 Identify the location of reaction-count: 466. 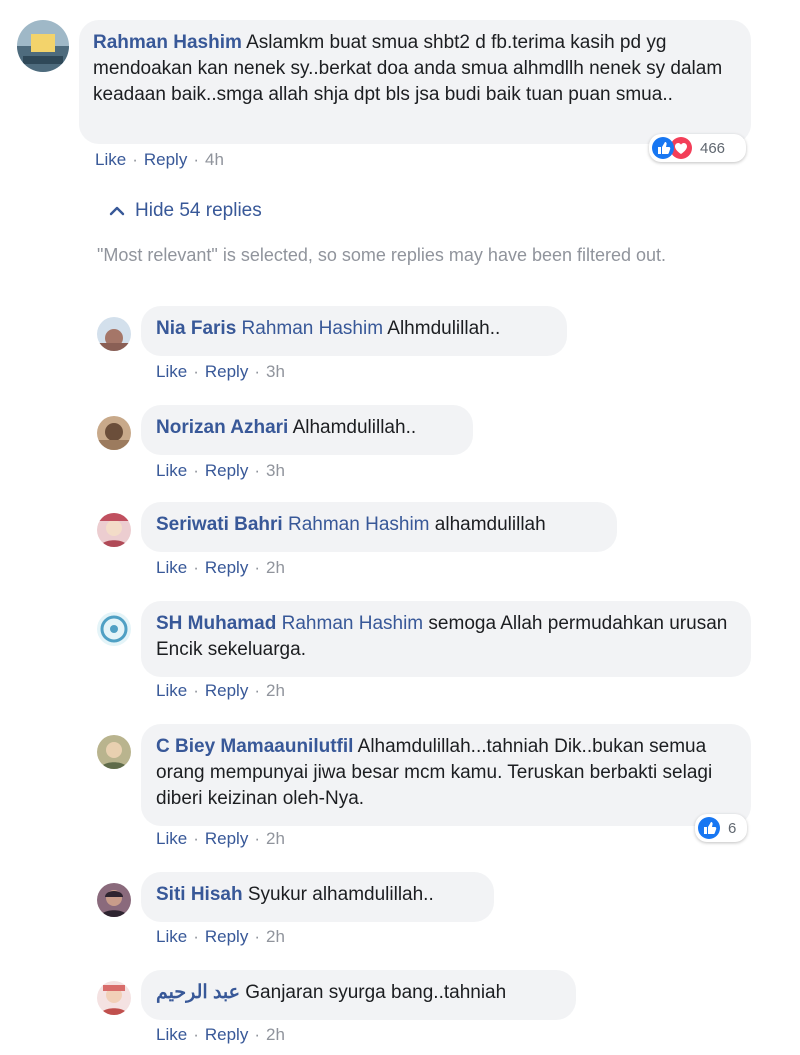
(713, 148).